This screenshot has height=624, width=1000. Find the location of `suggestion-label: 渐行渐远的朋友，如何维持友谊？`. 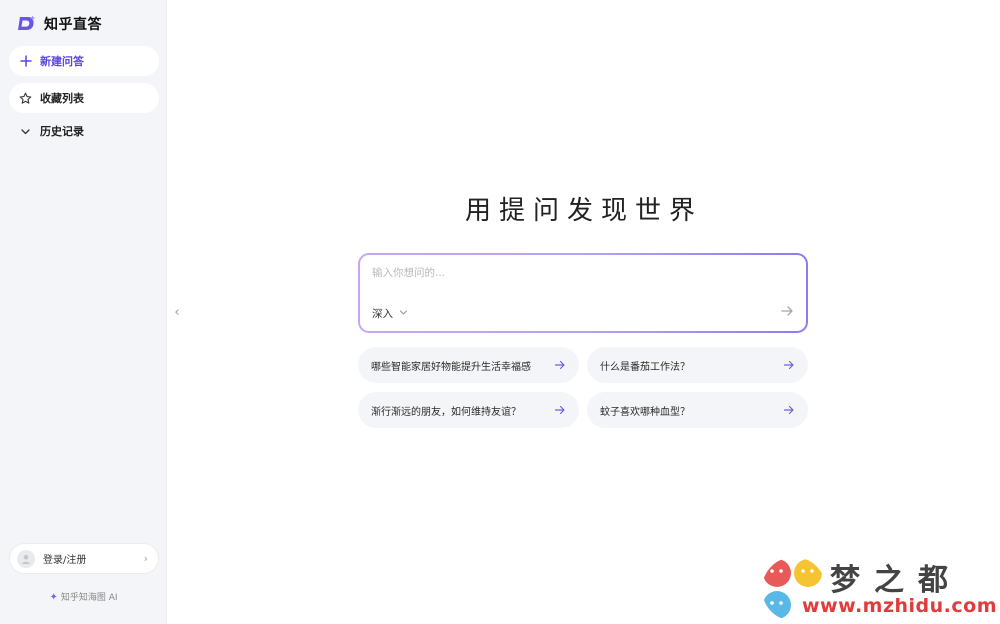

suggestion-label: 渐行渐远的朋友，如何维持友谊？ is located at coordinates (446, 412).